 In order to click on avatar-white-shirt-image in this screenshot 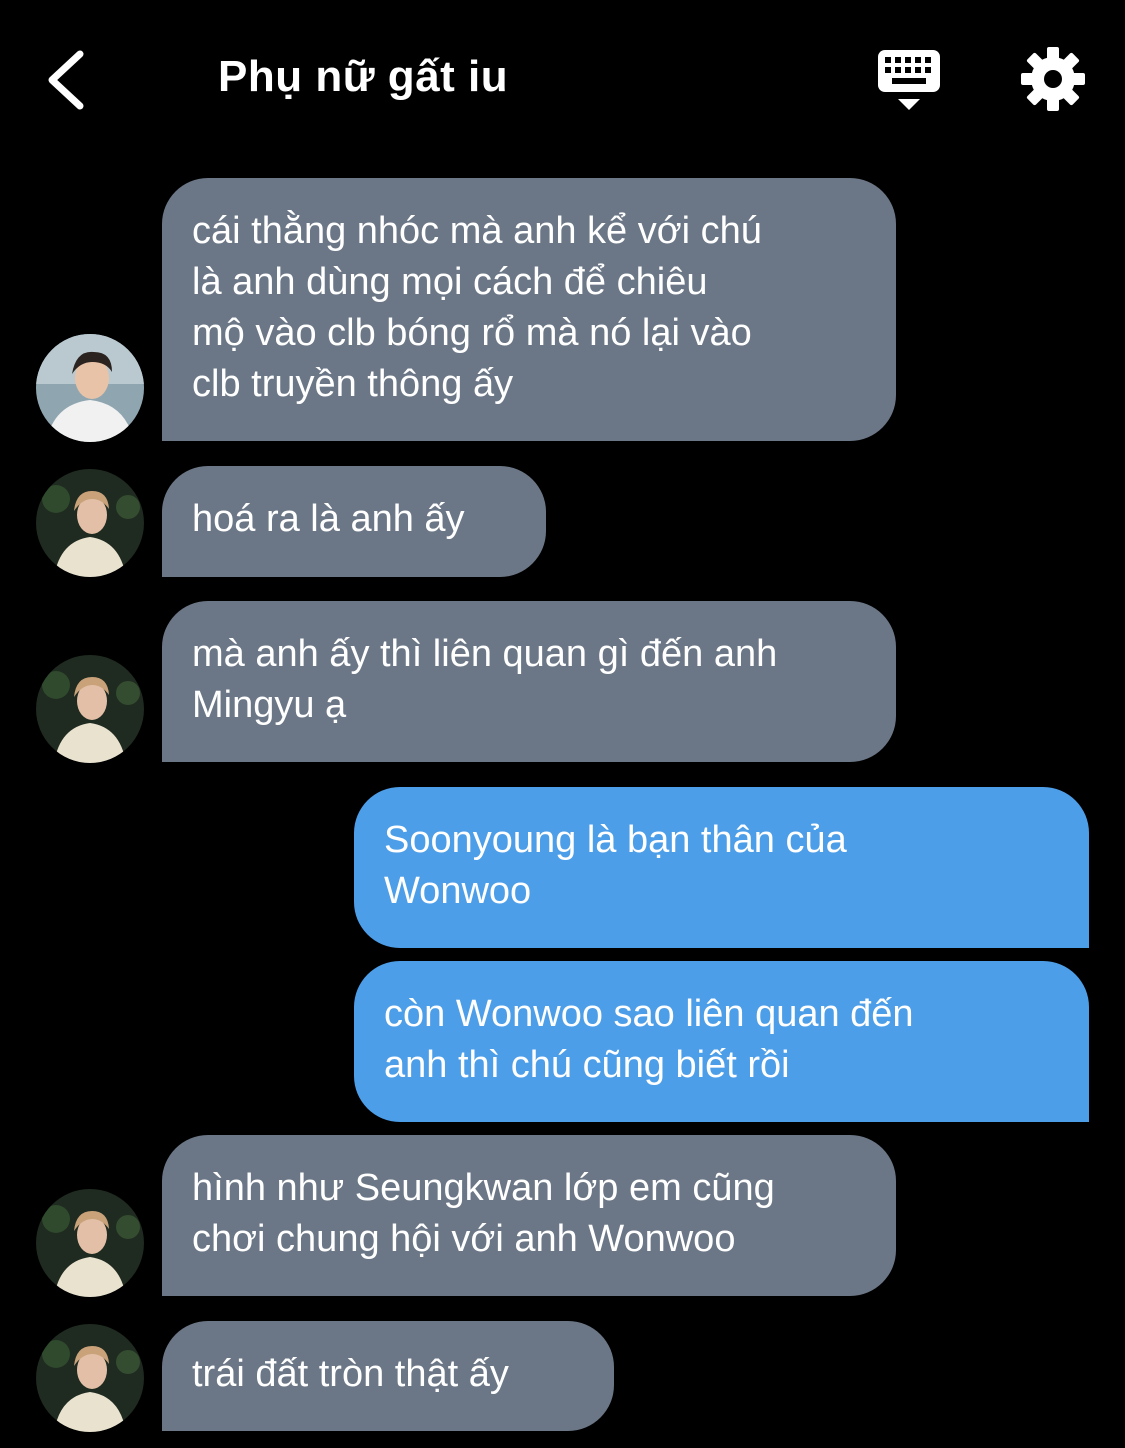, I will do `click(90, 388)`.